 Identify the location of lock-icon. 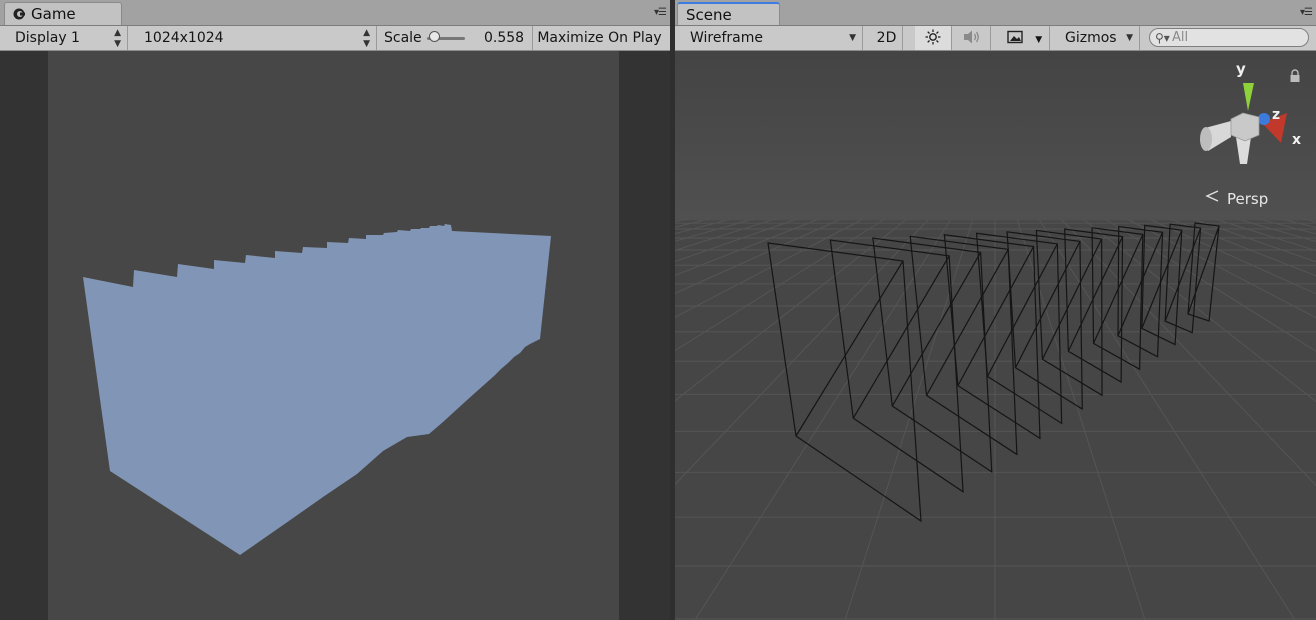
(1295, 76).